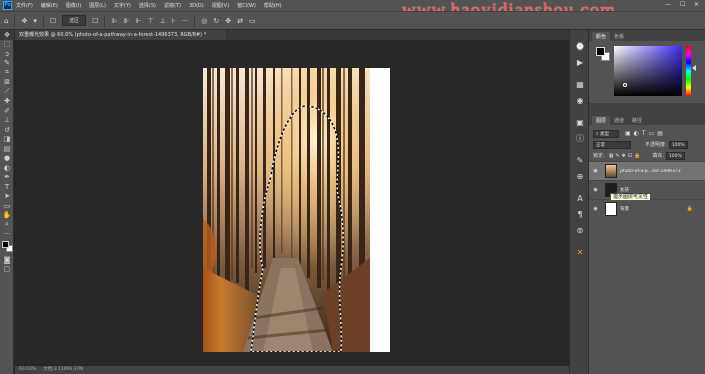  I want to click on history-brush-icon: ↺, so click(7, 130).